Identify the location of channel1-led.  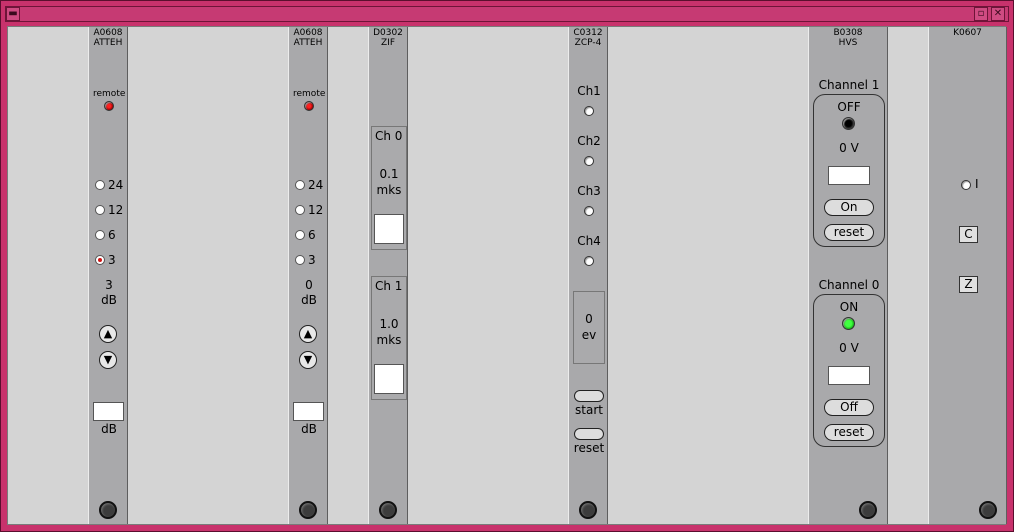
(848, 123).